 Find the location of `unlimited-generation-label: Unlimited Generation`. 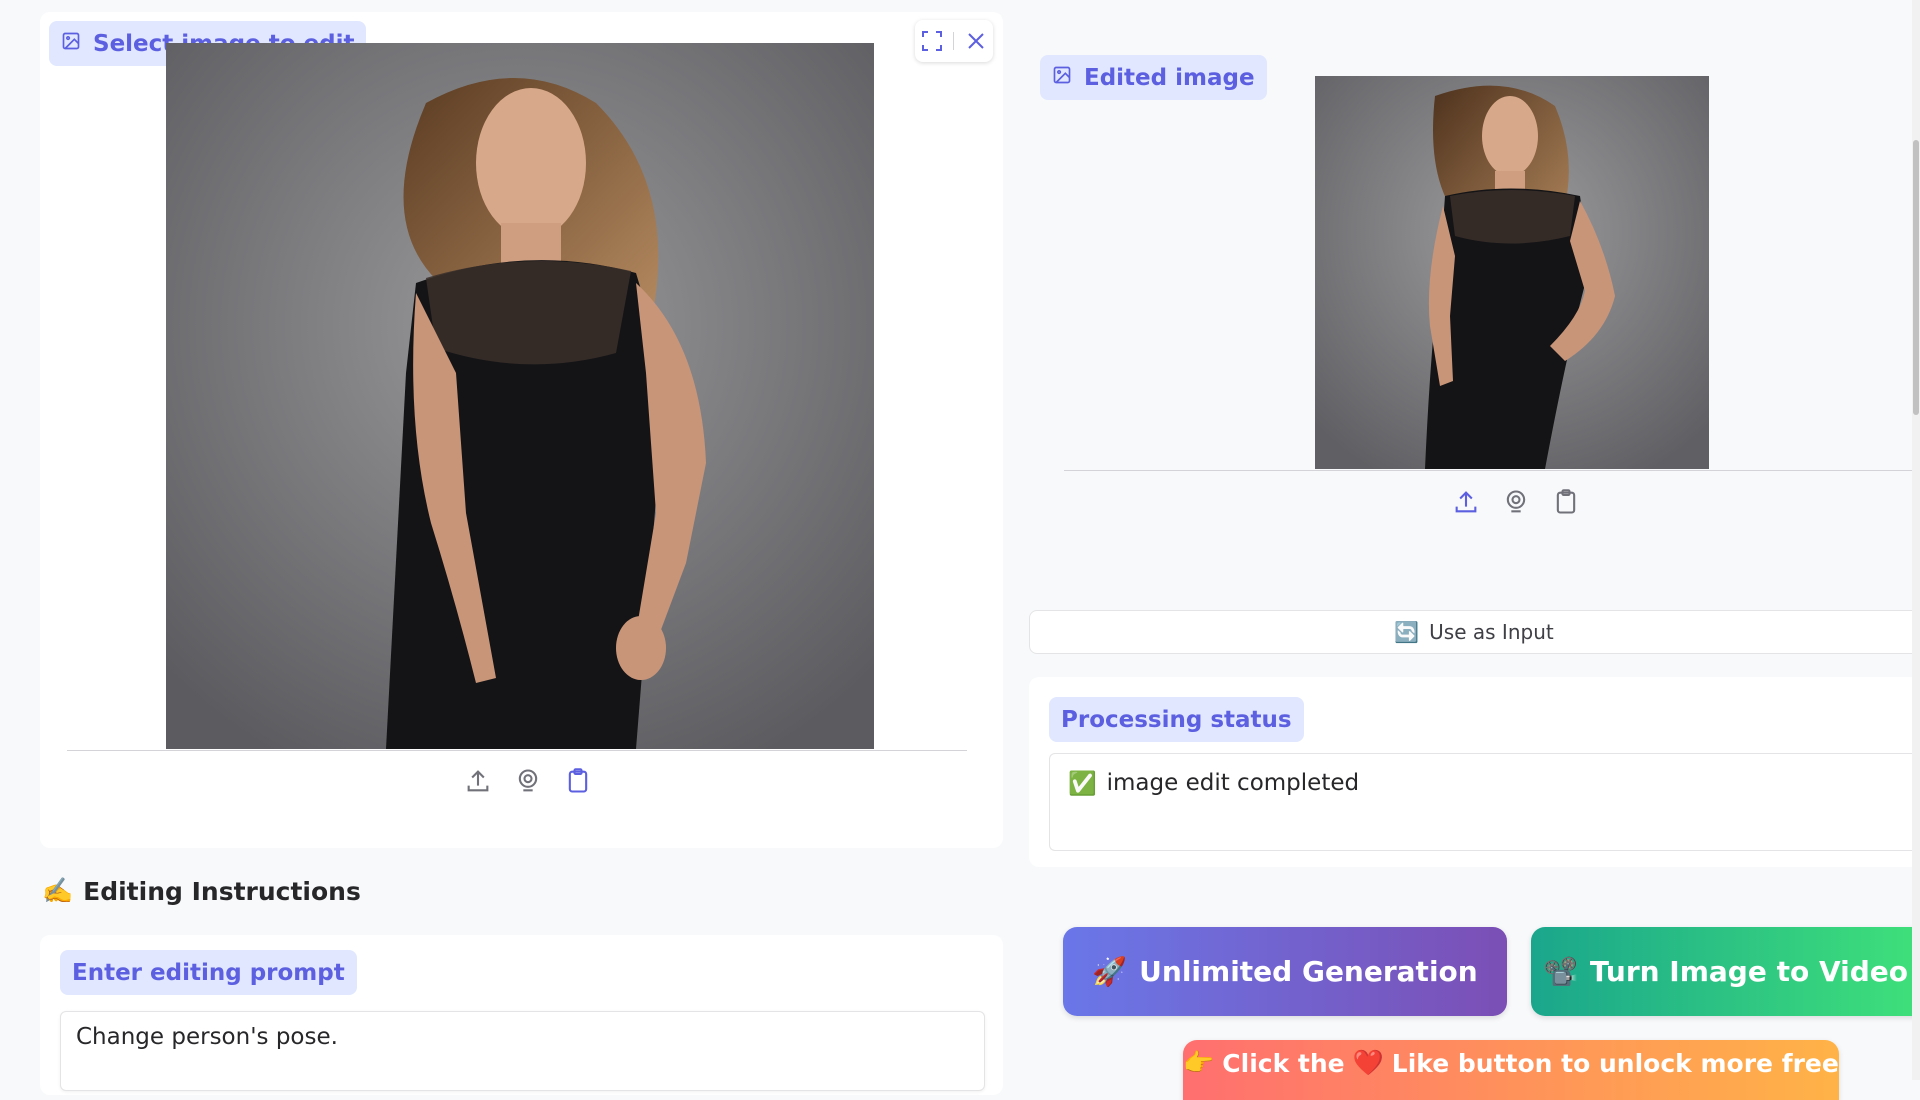

unlimited-generation-label: Unlimited Generation is located at coordinates (1308, 971).